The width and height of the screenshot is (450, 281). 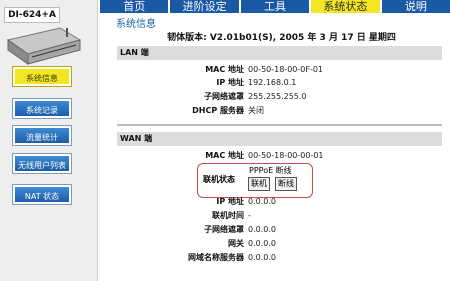 I want to click on wan-row: 网域名称服务器 0.0.0.0, so click(x=281, y=258).